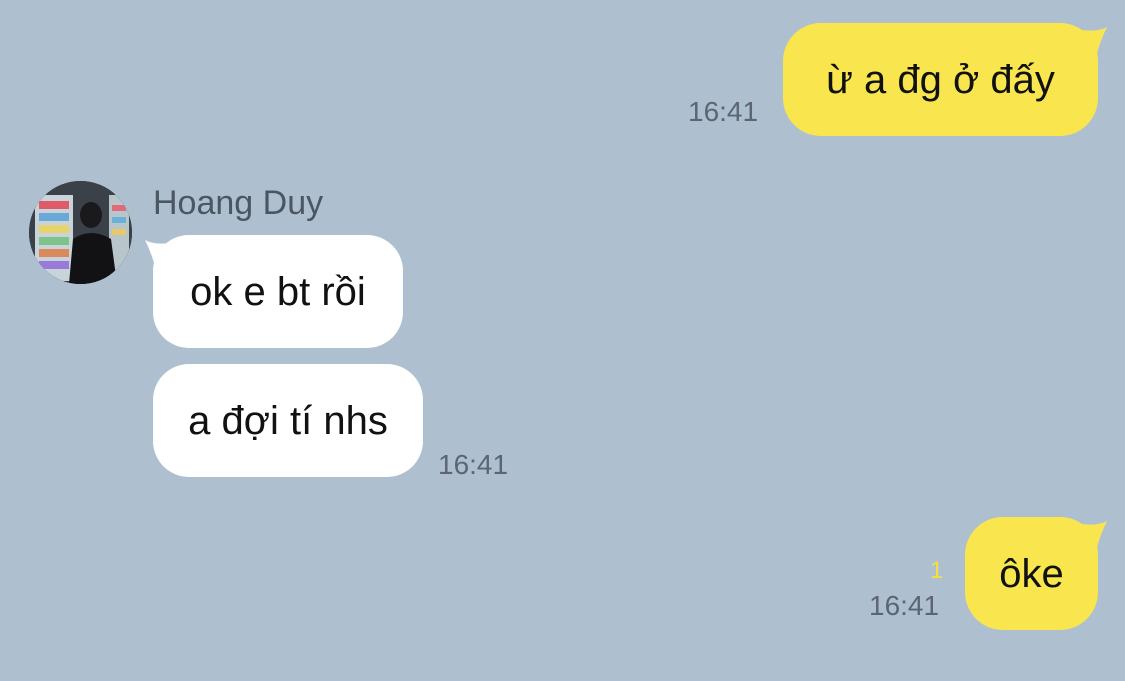 The height and width of the screenshot is (681, 1125). Describe the element at coordinates (238, 203) in the screenshot. I see `sender-name: Hoang Duy` at that location.